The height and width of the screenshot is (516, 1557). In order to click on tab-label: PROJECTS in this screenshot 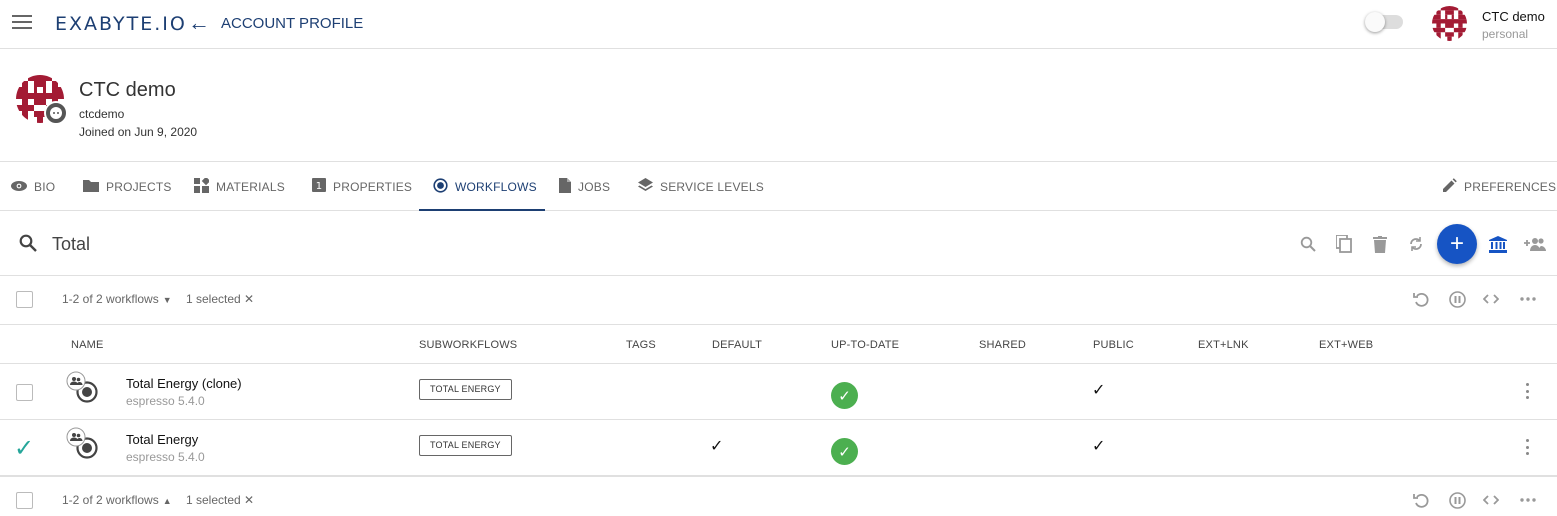, I will do `click(139, 186)`.